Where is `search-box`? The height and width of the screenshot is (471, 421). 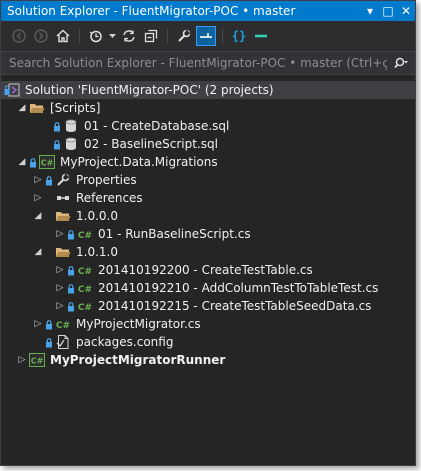
search-box is located at coordinates (208, 63).